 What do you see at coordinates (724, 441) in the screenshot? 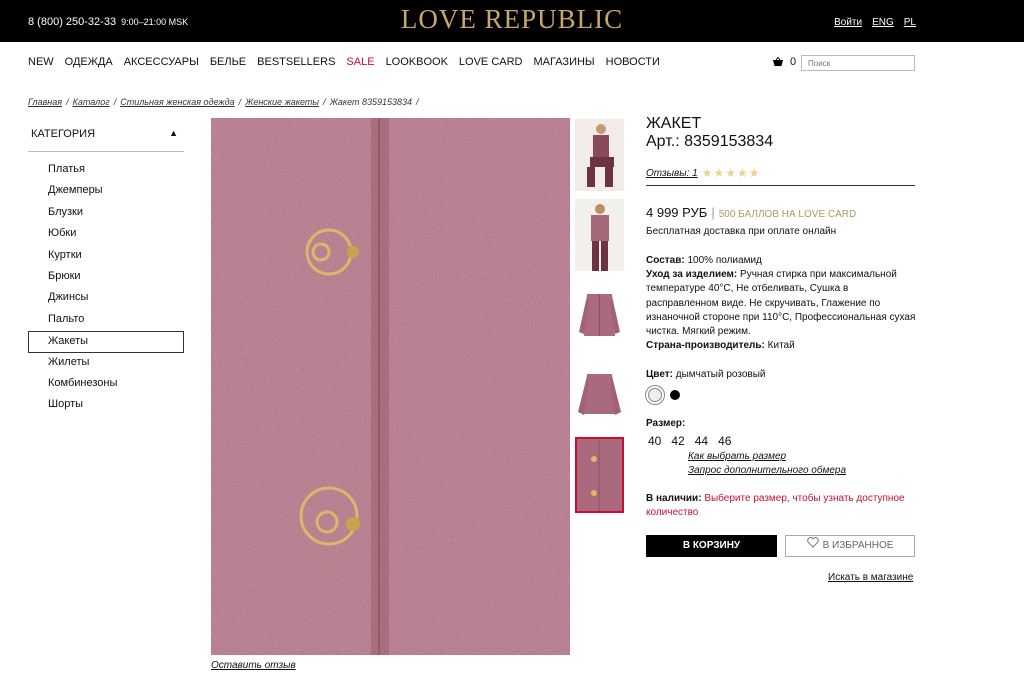
I see `size-option-46: 46` at bounding box center [724, 441].